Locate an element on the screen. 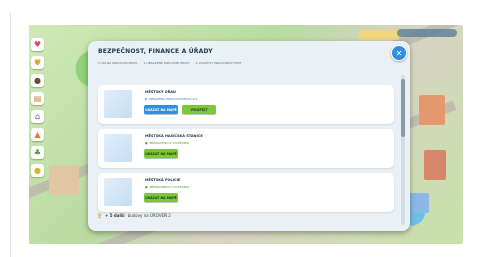 The height and width of the screenshot is (257, 479). close-icon: ✕ is located at coordinates (399, 53).